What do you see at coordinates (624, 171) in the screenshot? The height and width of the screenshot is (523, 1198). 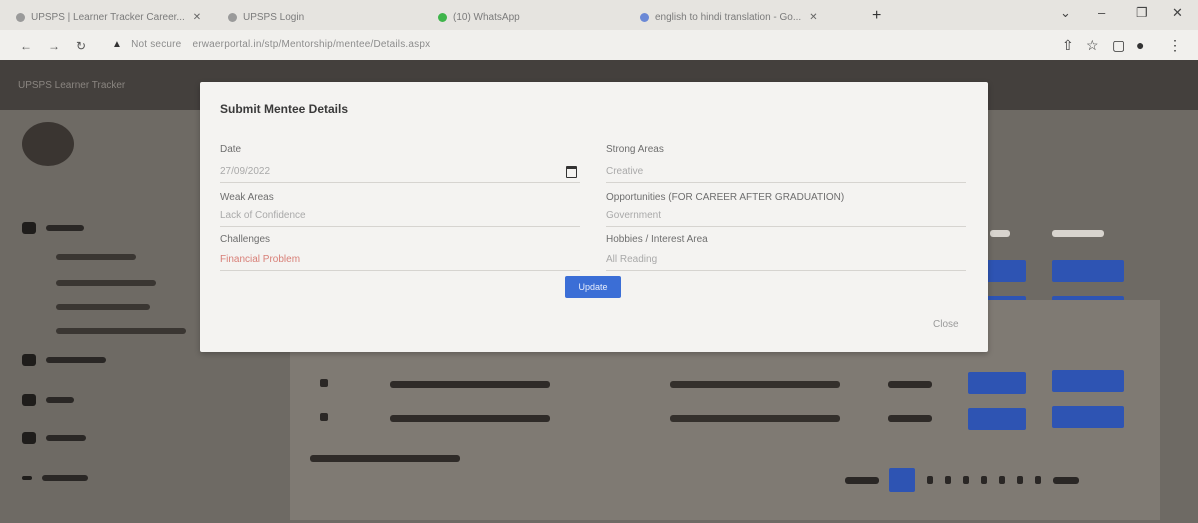 I see `strong-areas-field: Creative` at bounding box center [624, 171].